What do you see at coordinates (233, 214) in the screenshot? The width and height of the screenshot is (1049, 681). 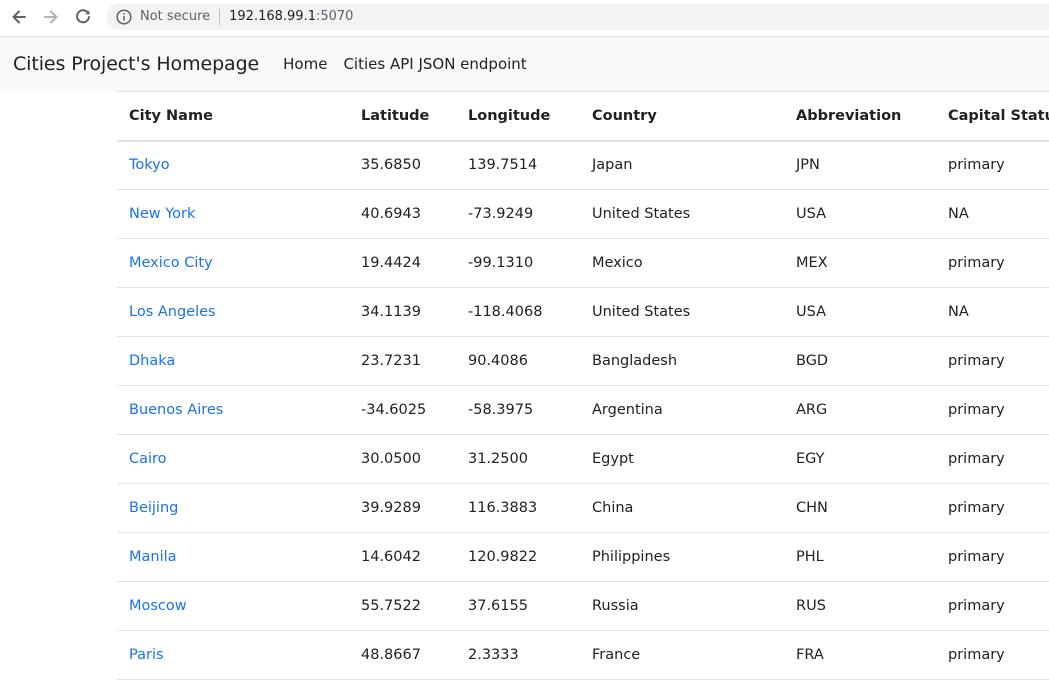 I see `table-cell: New York` at bounding box center [233, 214].